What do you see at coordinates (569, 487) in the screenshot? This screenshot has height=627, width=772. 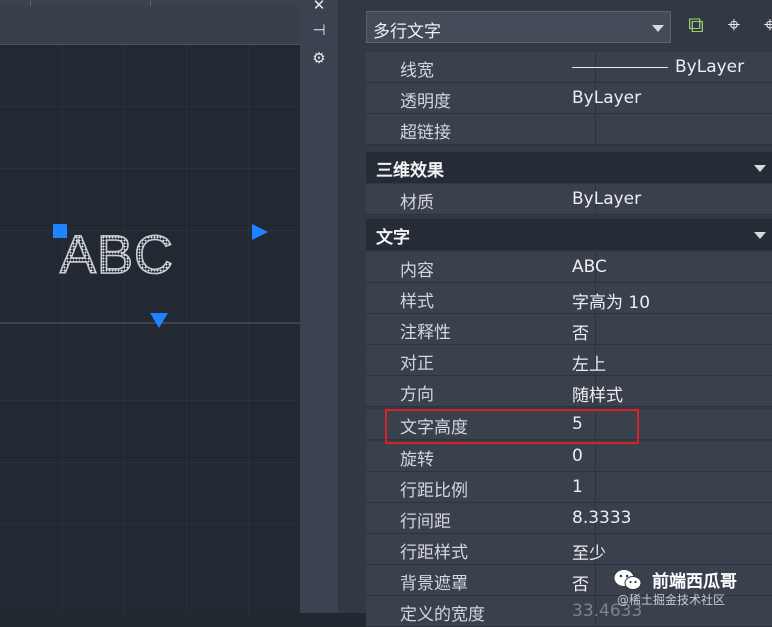 I see `property-row-line-space-factor: 行距比例 1` at bounding box center [569, 487].